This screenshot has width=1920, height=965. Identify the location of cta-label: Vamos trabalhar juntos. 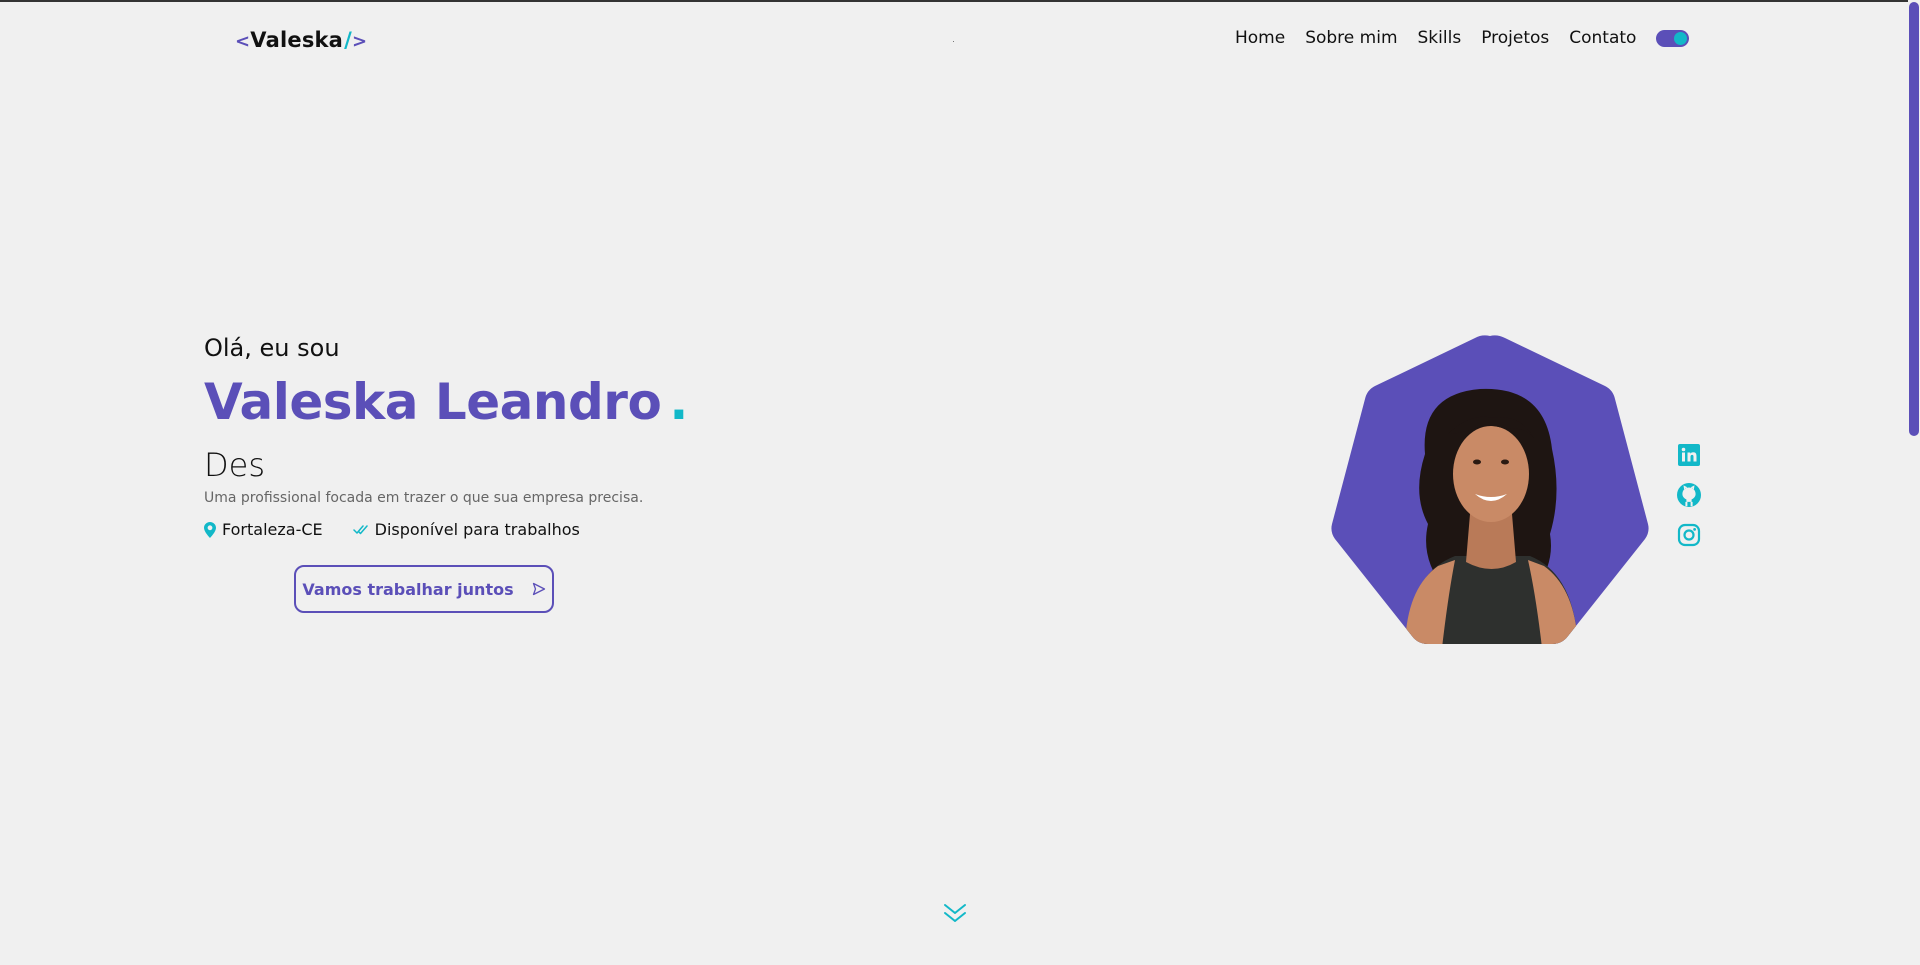
(408, 589).